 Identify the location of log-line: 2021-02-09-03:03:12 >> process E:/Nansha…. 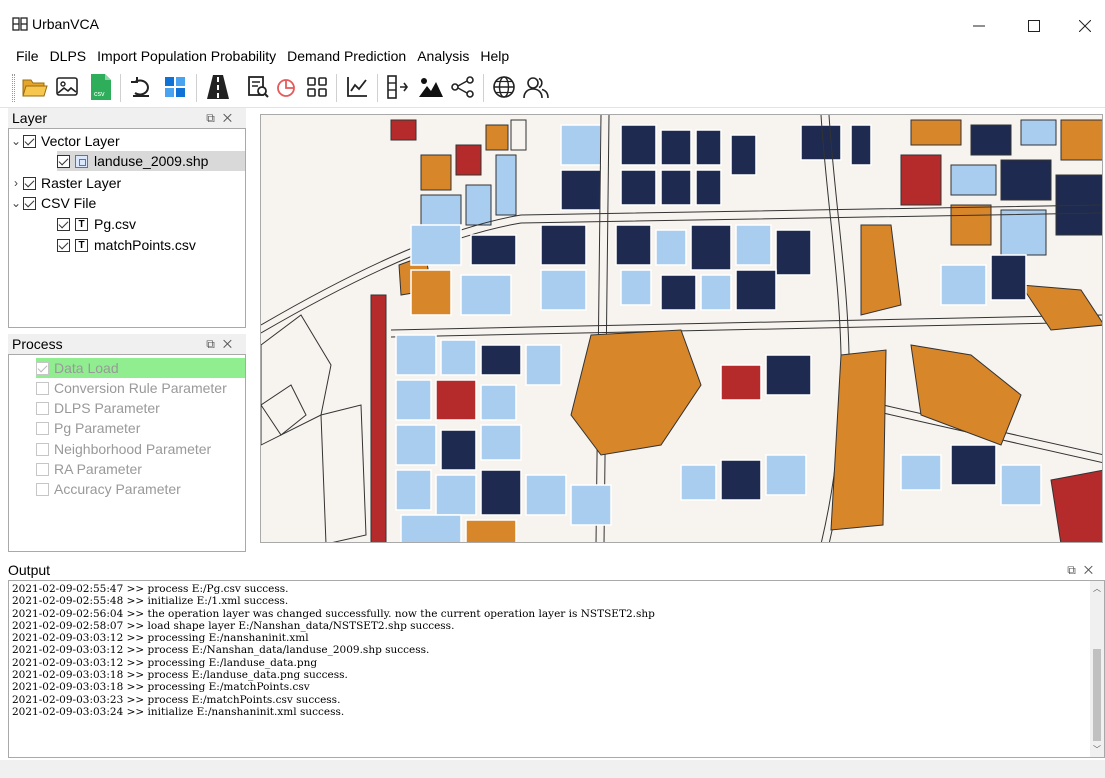
(221, 650).